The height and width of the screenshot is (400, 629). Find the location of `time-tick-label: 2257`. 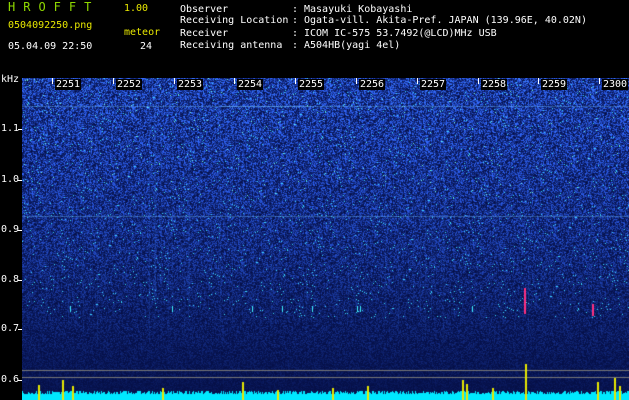

time-tick-label: 2257 is located at coordinates (433, 84).